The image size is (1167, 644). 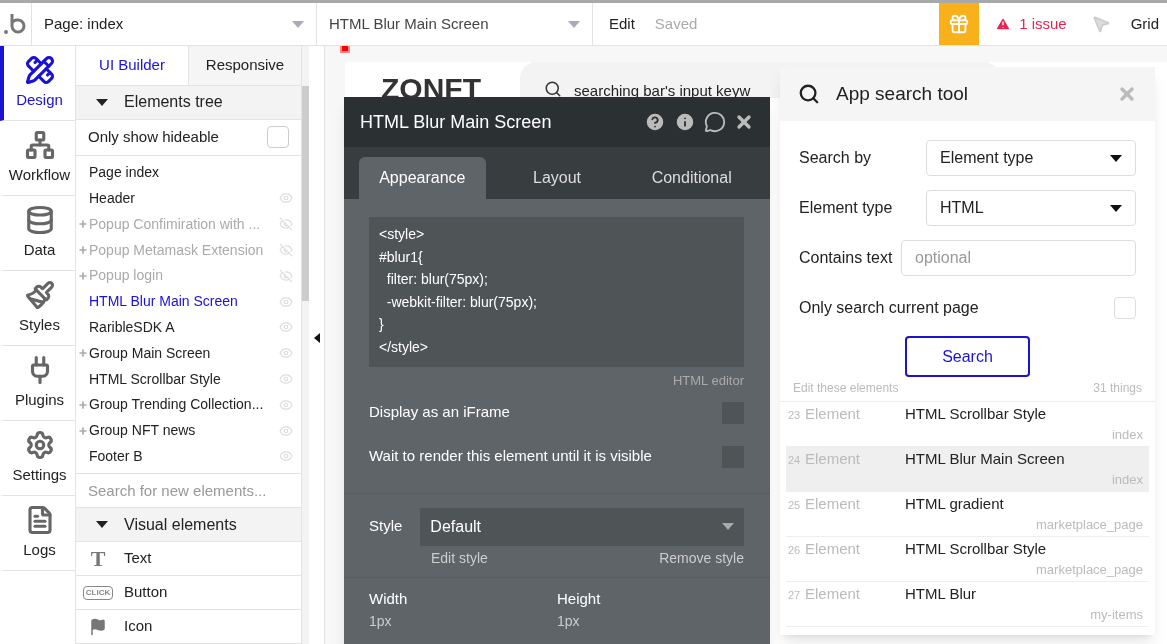 What do you see at coordinates (422, 178) in the screenshot?
I see `editor-tab: Appearance` at bounding box center [422, 178].